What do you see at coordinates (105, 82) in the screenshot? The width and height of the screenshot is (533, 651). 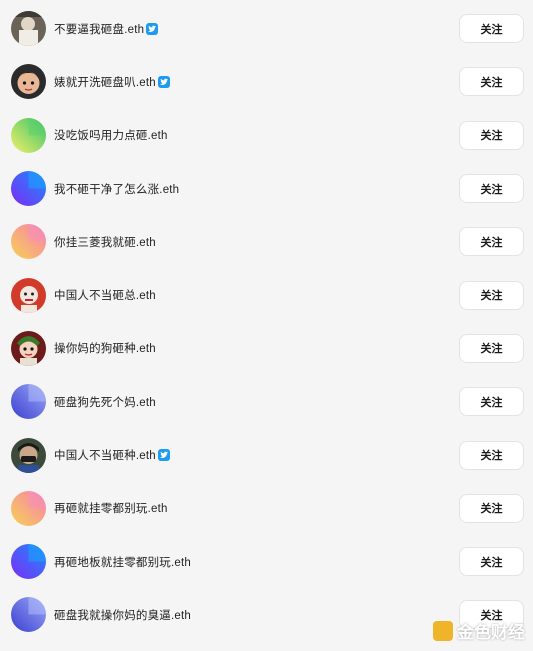 I see `account-name-text: 婊就开洗砸盘叭.eth` at bounding box center [105, 82].